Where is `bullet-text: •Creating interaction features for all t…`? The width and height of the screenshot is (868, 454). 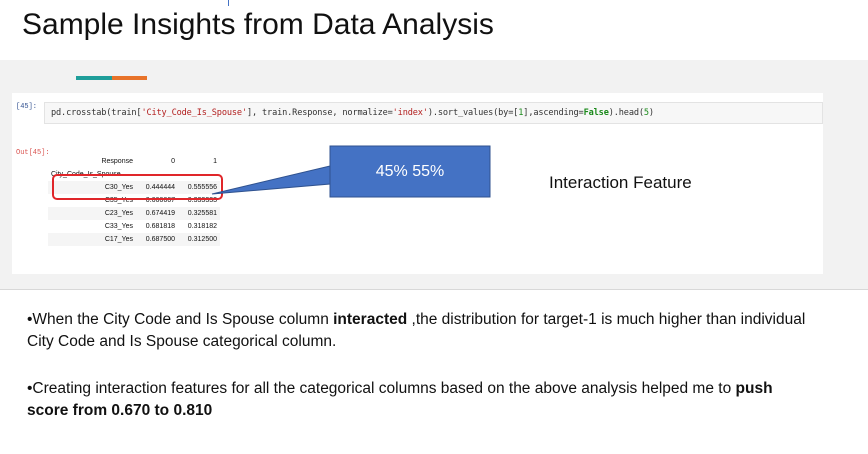 bullet-text: •Creating interaction features for all t… is located at coordinates (381, 388).